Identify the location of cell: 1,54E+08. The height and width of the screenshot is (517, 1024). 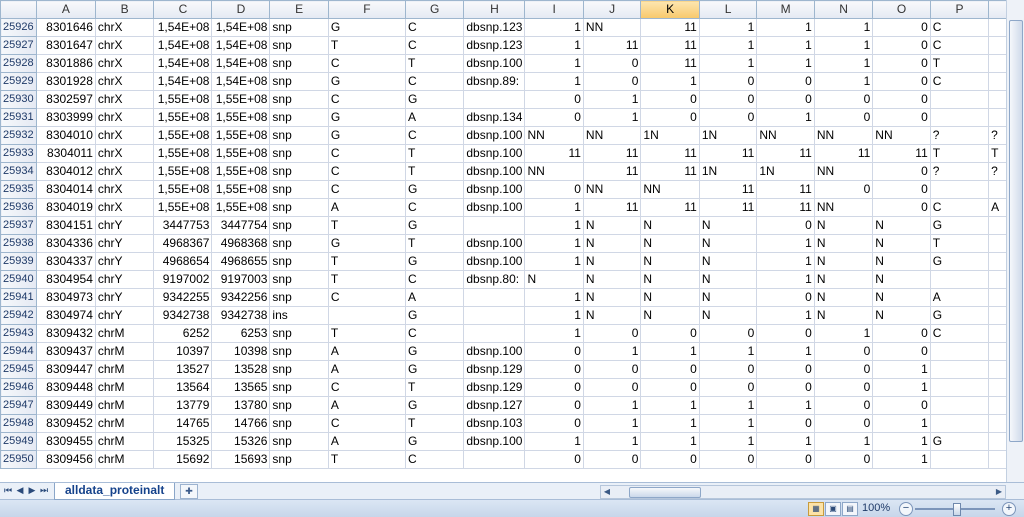
(183, 81).